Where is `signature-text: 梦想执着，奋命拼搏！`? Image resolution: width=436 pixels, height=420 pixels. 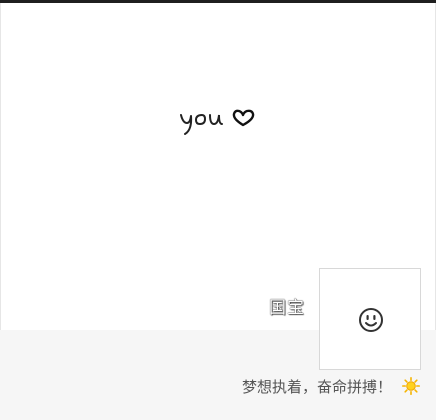 signature-text: 梦想执着，奋命拼搏！ is located at coordinates (316, 387).